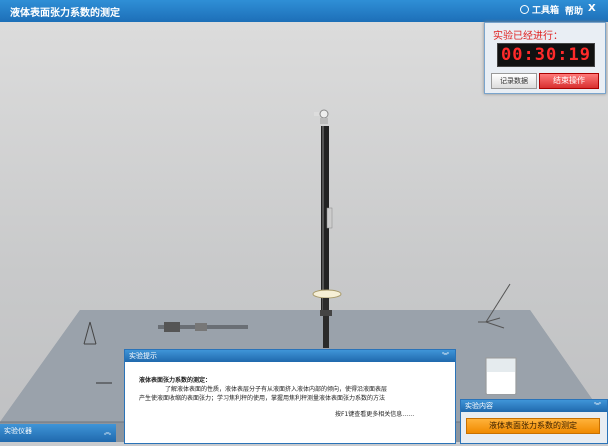 The width and height of the screenshot is (608, 446). What do you see at coordinates (534, 406) in the screenshot?
I see `content-panel-header: 实验内容 ︾` at bounding box center [534, 406].